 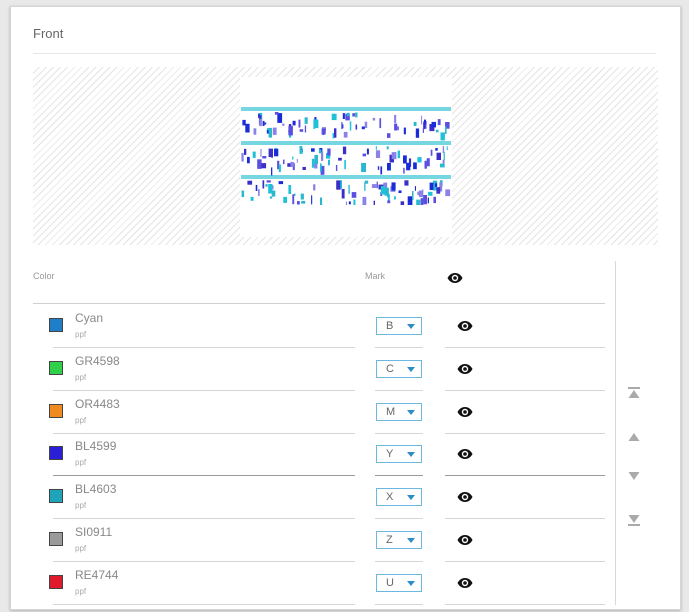 What do you see at coordinates (97, 360) in the screenshot?
I see `color-name: GR4598` at bounding box center [97, 360].